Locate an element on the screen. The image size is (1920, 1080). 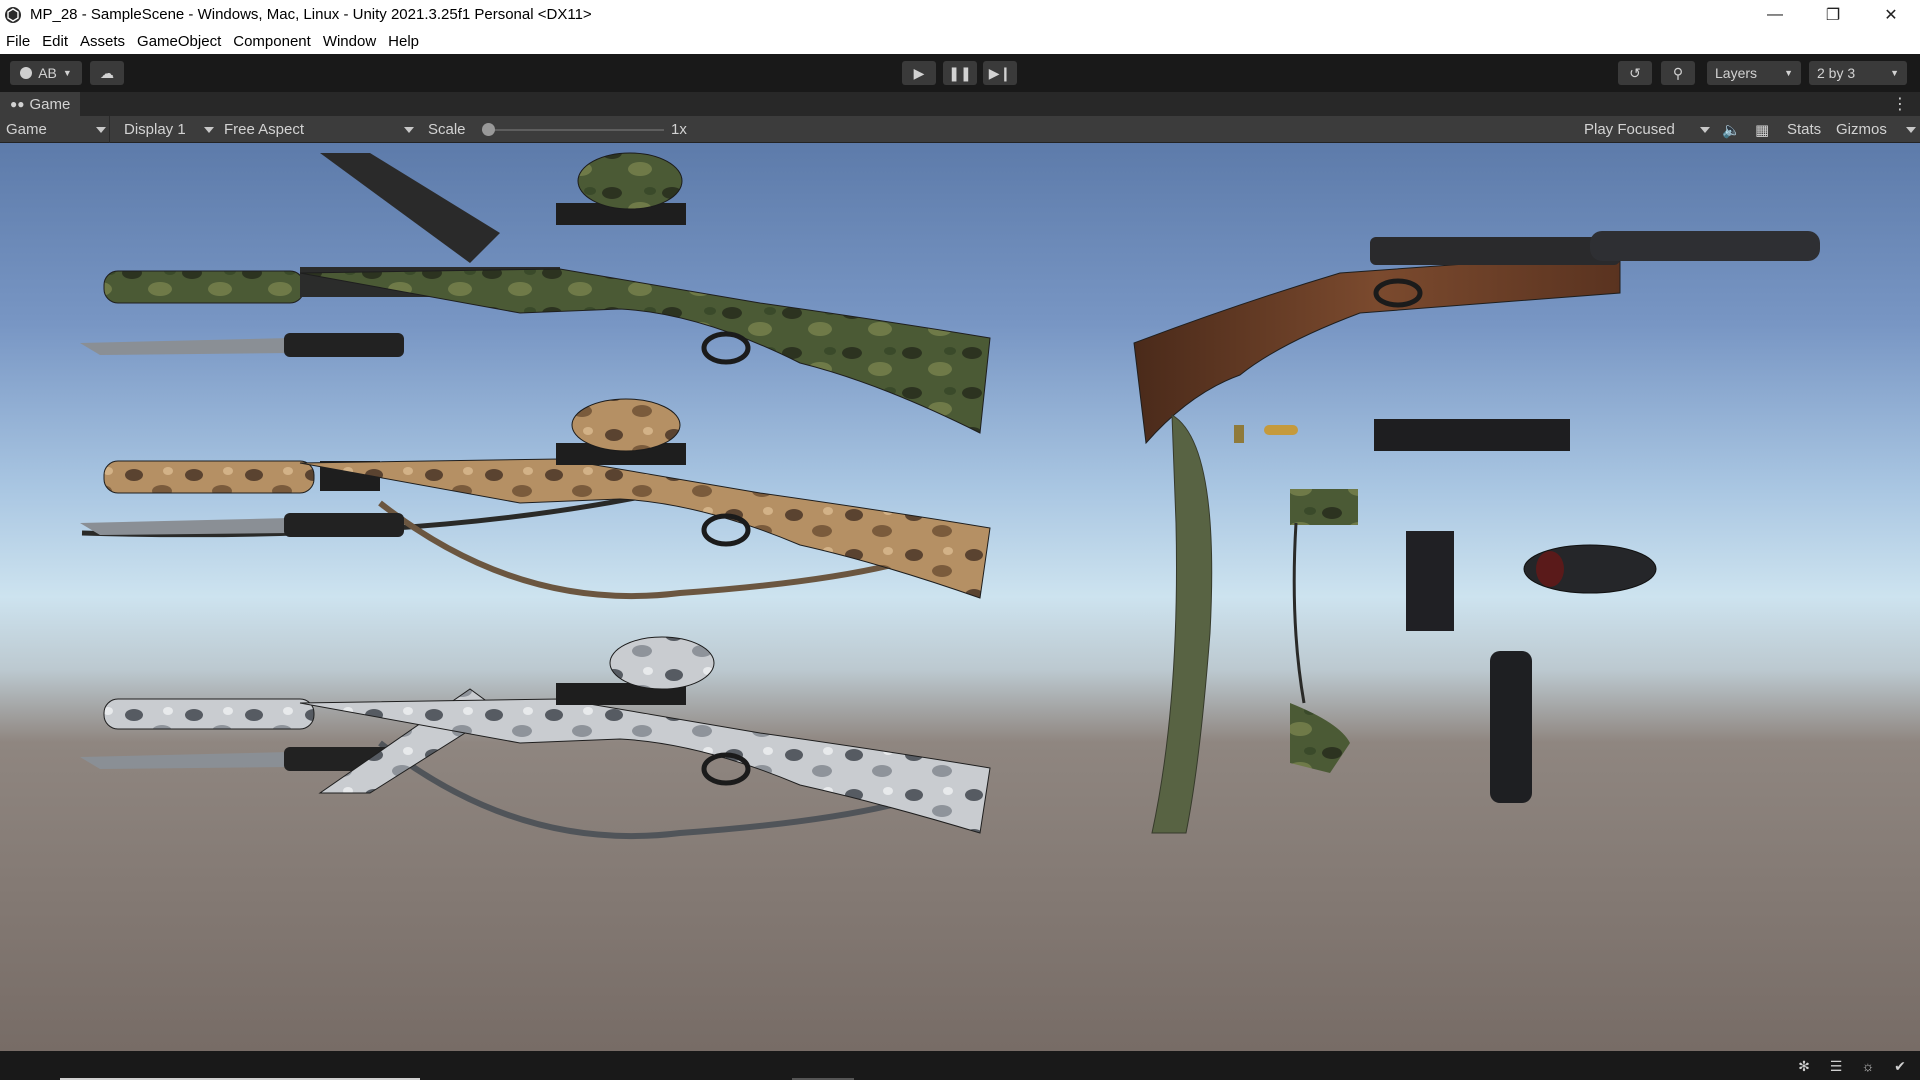
speaker-icon: 🔈 is located at coordinates (1731, 130).